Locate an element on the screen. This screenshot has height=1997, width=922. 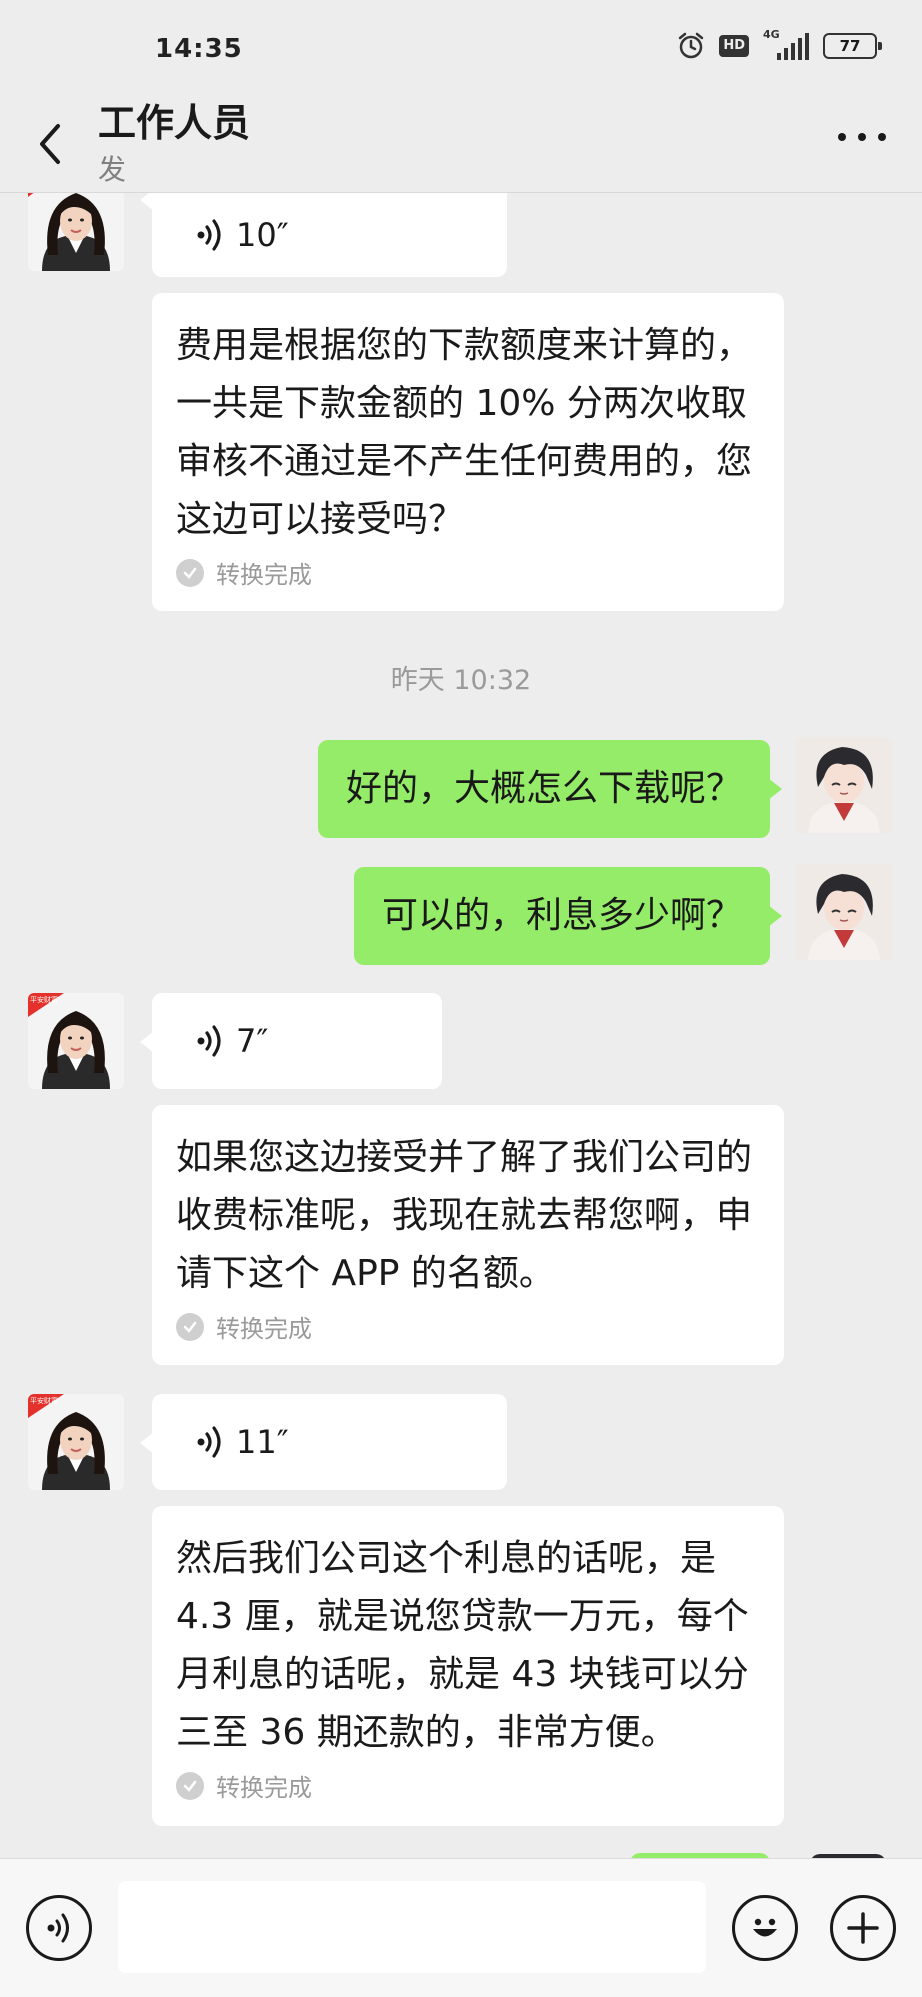
status-icons: HD 4G 77 is located at coordinates (779, 44).